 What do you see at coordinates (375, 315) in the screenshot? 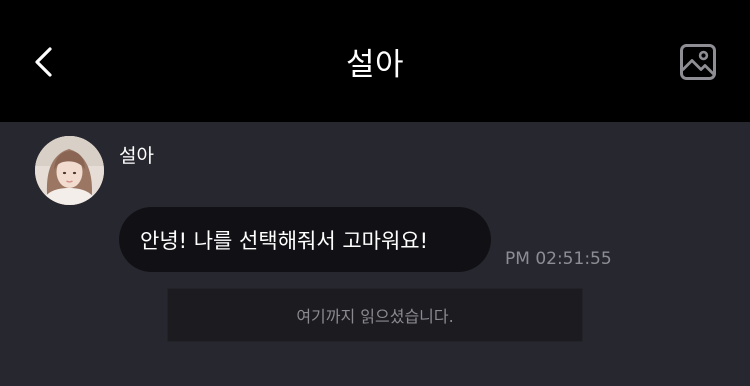
I see `read-marker: 여기까지 읽으셨습니다.` at bounding box center [375, 315].